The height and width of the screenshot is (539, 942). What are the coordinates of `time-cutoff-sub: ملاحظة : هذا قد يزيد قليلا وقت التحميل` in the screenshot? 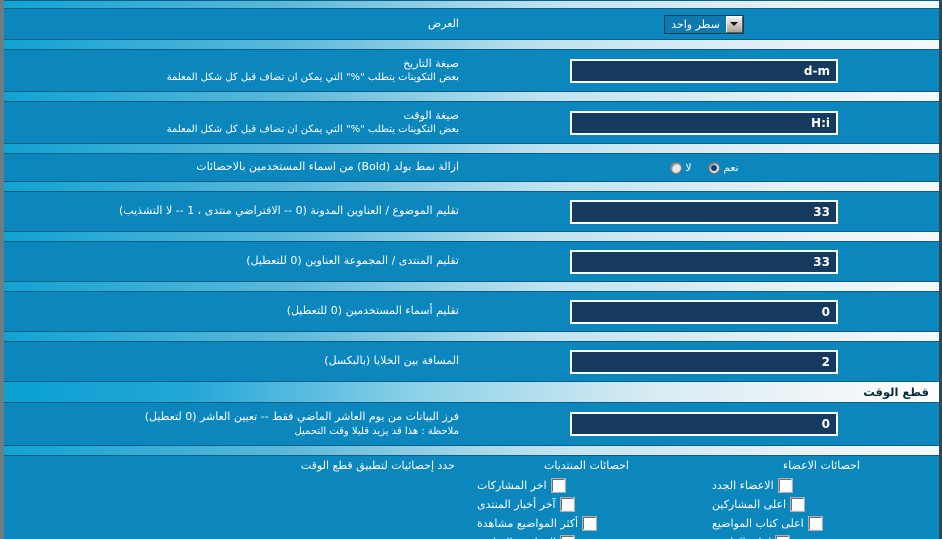 It's located at (376, 431).